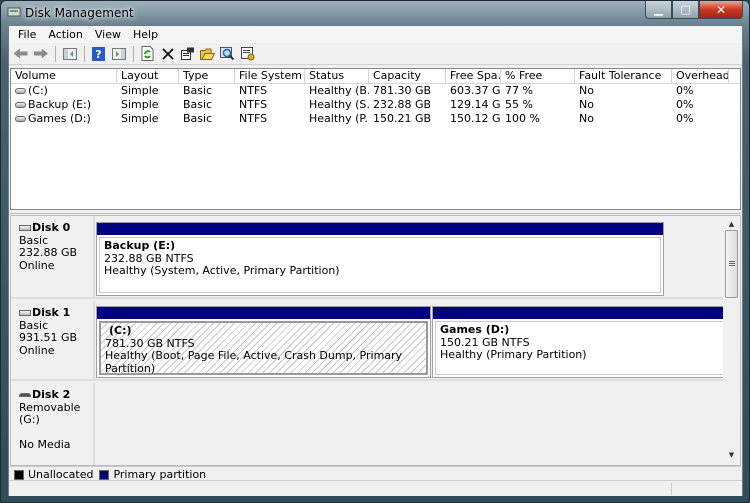 This screenshot has width=750, height=503. I want to click on menu-bar: File Action View Help, so click(375, 34).